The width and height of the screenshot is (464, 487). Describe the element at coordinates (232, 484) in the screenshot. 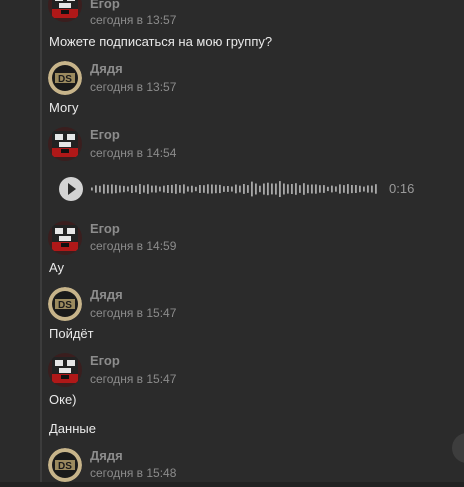

I see `bottom-strip` at that location.